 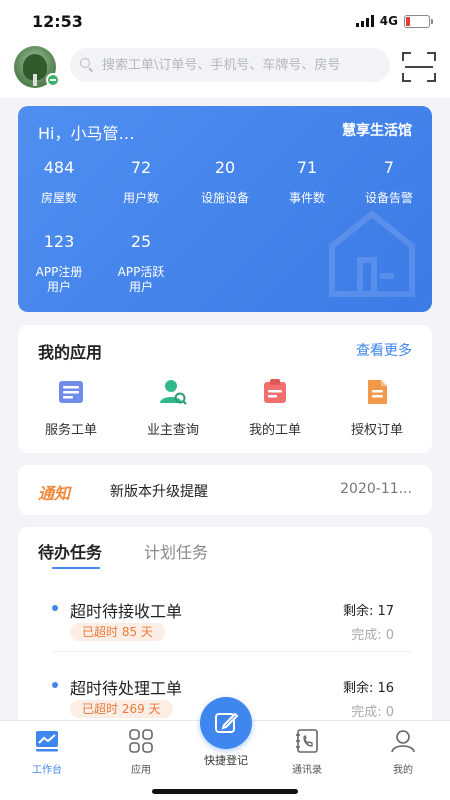 I want to click on tab-profile: 我的, so click(x=403, y=752).